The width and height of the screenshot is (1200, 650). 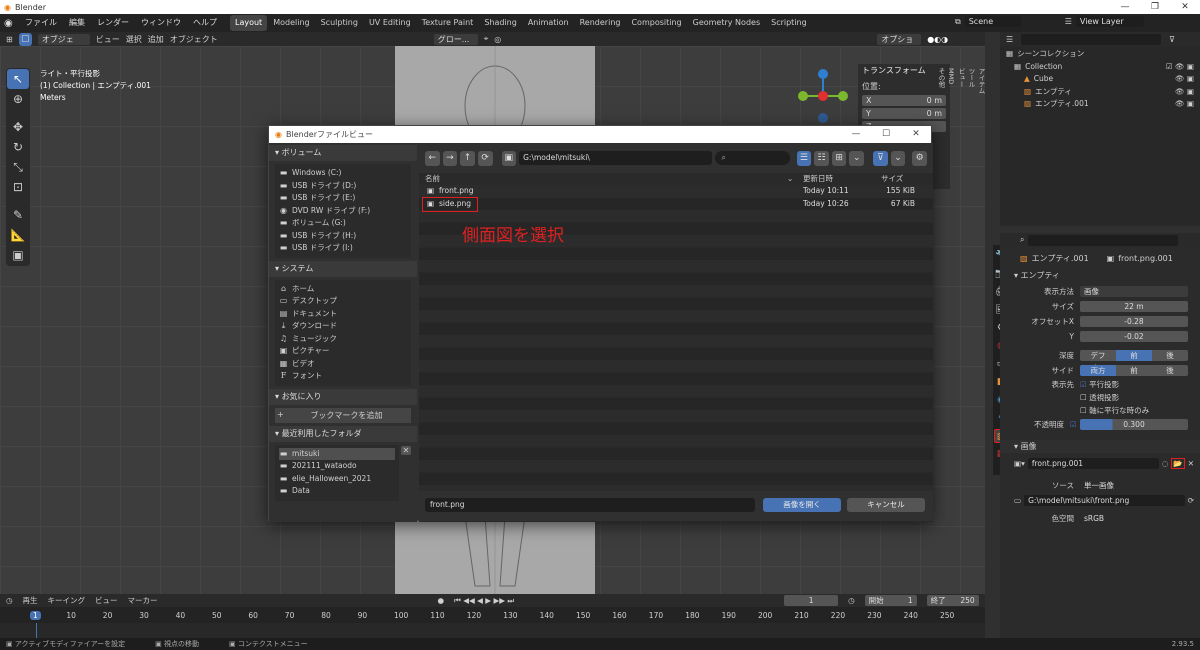 I want to click on recent-item: ▬ 202111_wataodo, so click(x=337, y=466).